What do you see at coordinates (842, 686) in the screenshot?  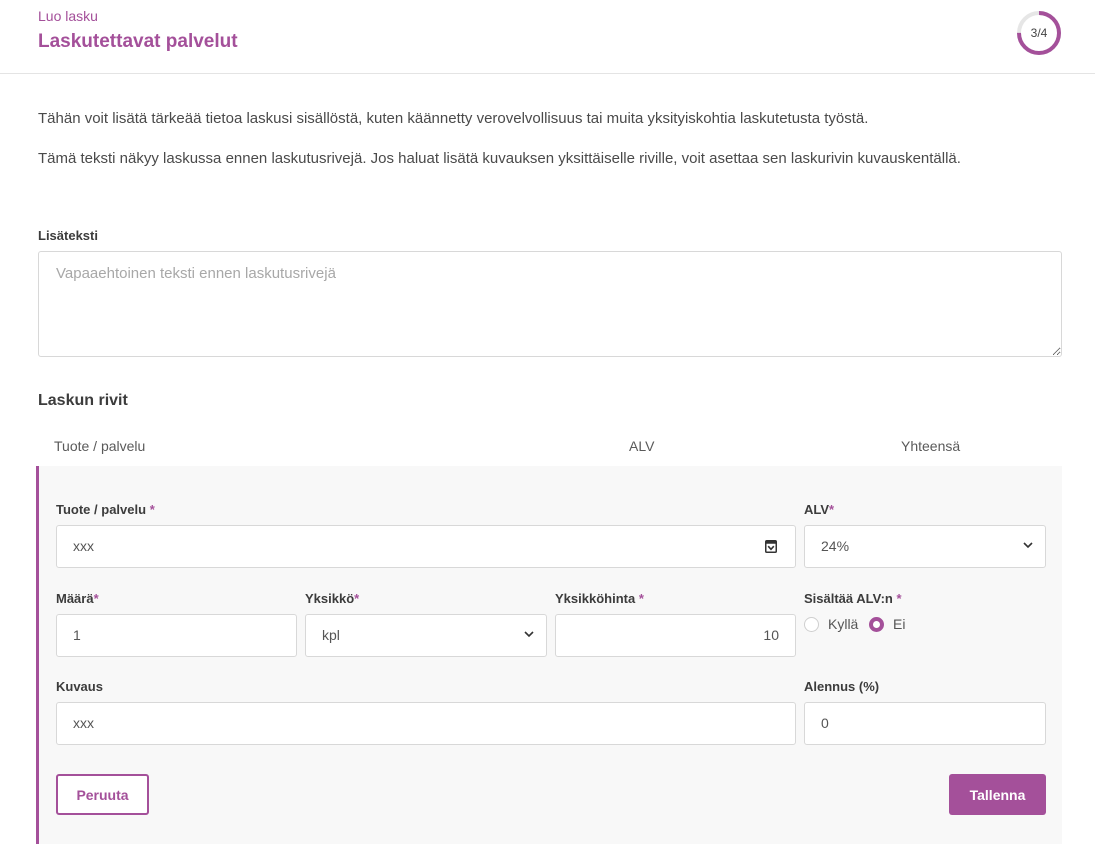 I see `discount-label: Alennus (%)` at bounding box center [842, 686].